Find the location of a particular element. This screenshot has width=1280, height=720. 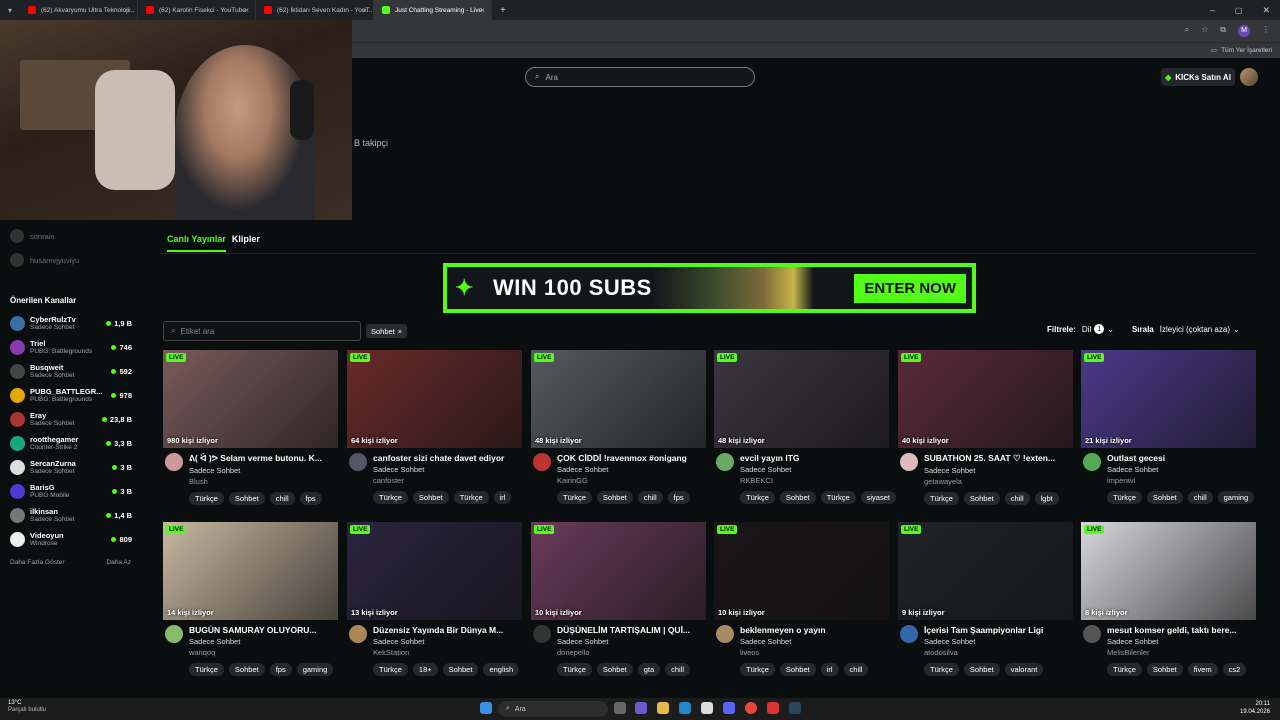

maximize-icon: ▢ is located at coordinates (1239, 10).